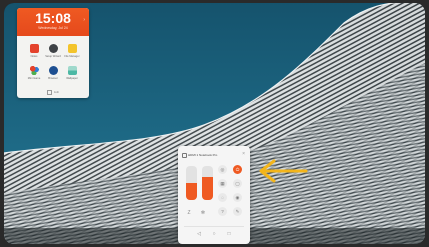 The height and width of the screenshot is (247, 429). Describe the element at coordinates (53, 28) in the screenshot. I see `clock-date: Wednesday, Jul 24` at that location.